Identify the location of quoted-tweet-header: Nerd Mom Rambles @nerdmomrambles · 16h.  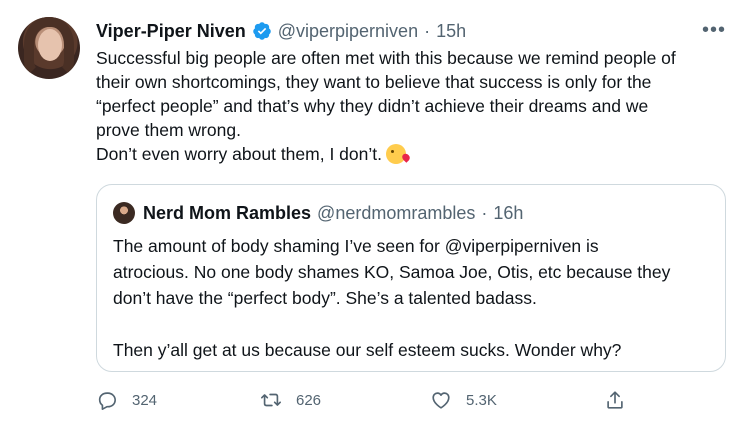
(318, 213).